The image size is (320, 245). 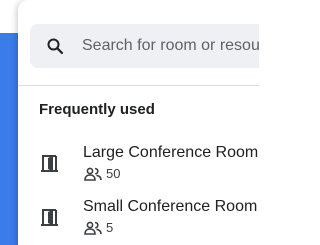 I want to click on room-item-small-conference-room: Small Conference Room 5, so click(x=138, y=220).